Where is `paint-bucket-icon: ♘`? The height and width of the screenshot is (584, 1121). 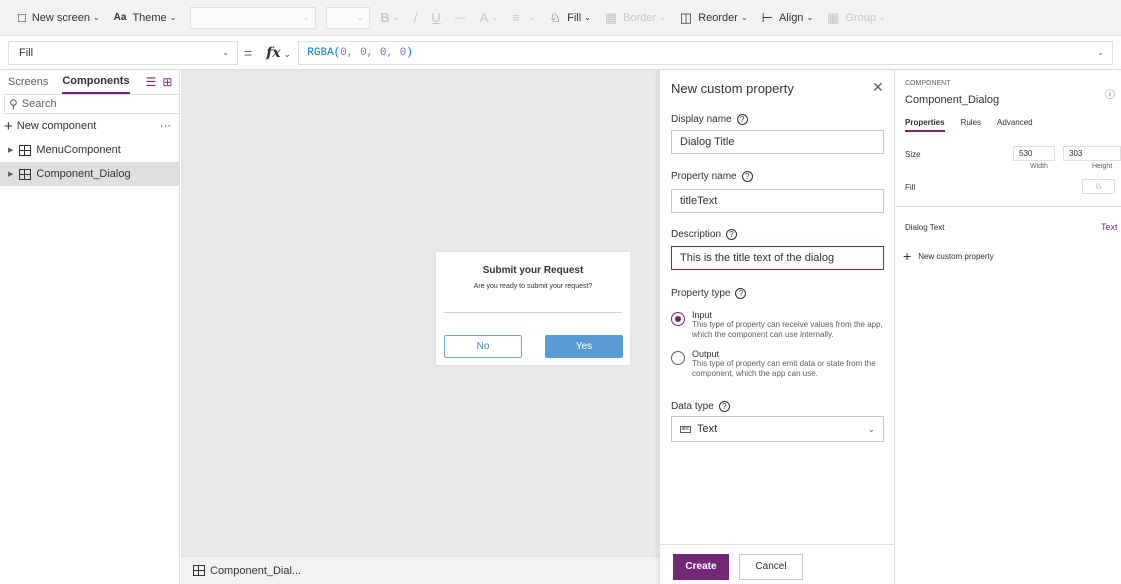
paint-bucket-icon: ♘ is located at coordinates (555, 17).